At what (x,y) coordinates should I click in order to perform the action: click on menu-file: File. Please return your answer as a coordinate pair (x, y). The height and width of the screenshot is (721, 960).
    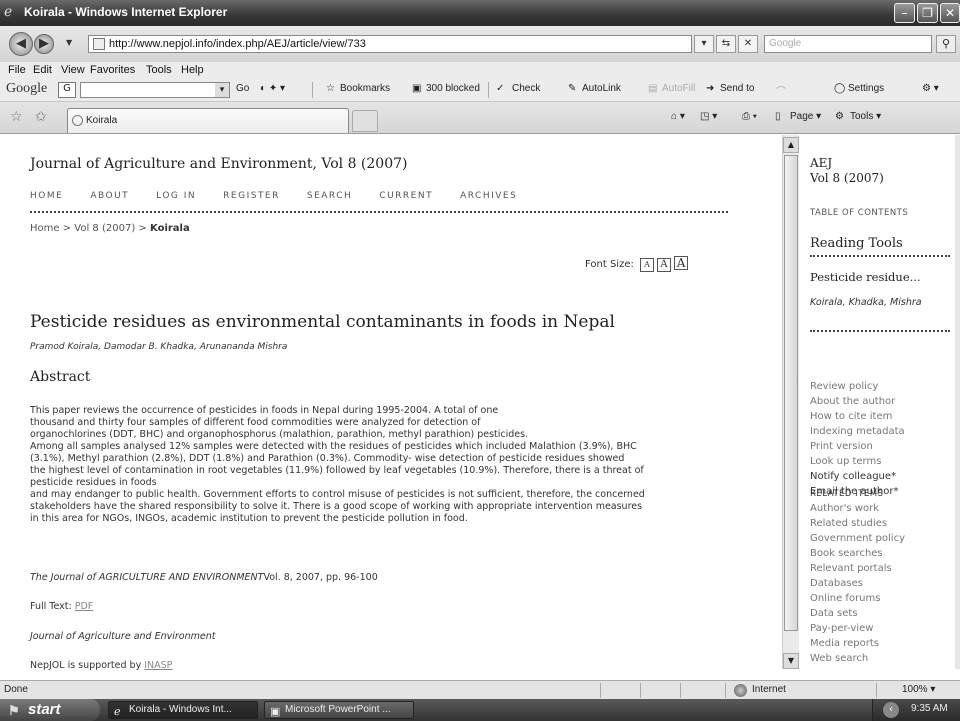
    Looking at the image, I should click on (17, 70).